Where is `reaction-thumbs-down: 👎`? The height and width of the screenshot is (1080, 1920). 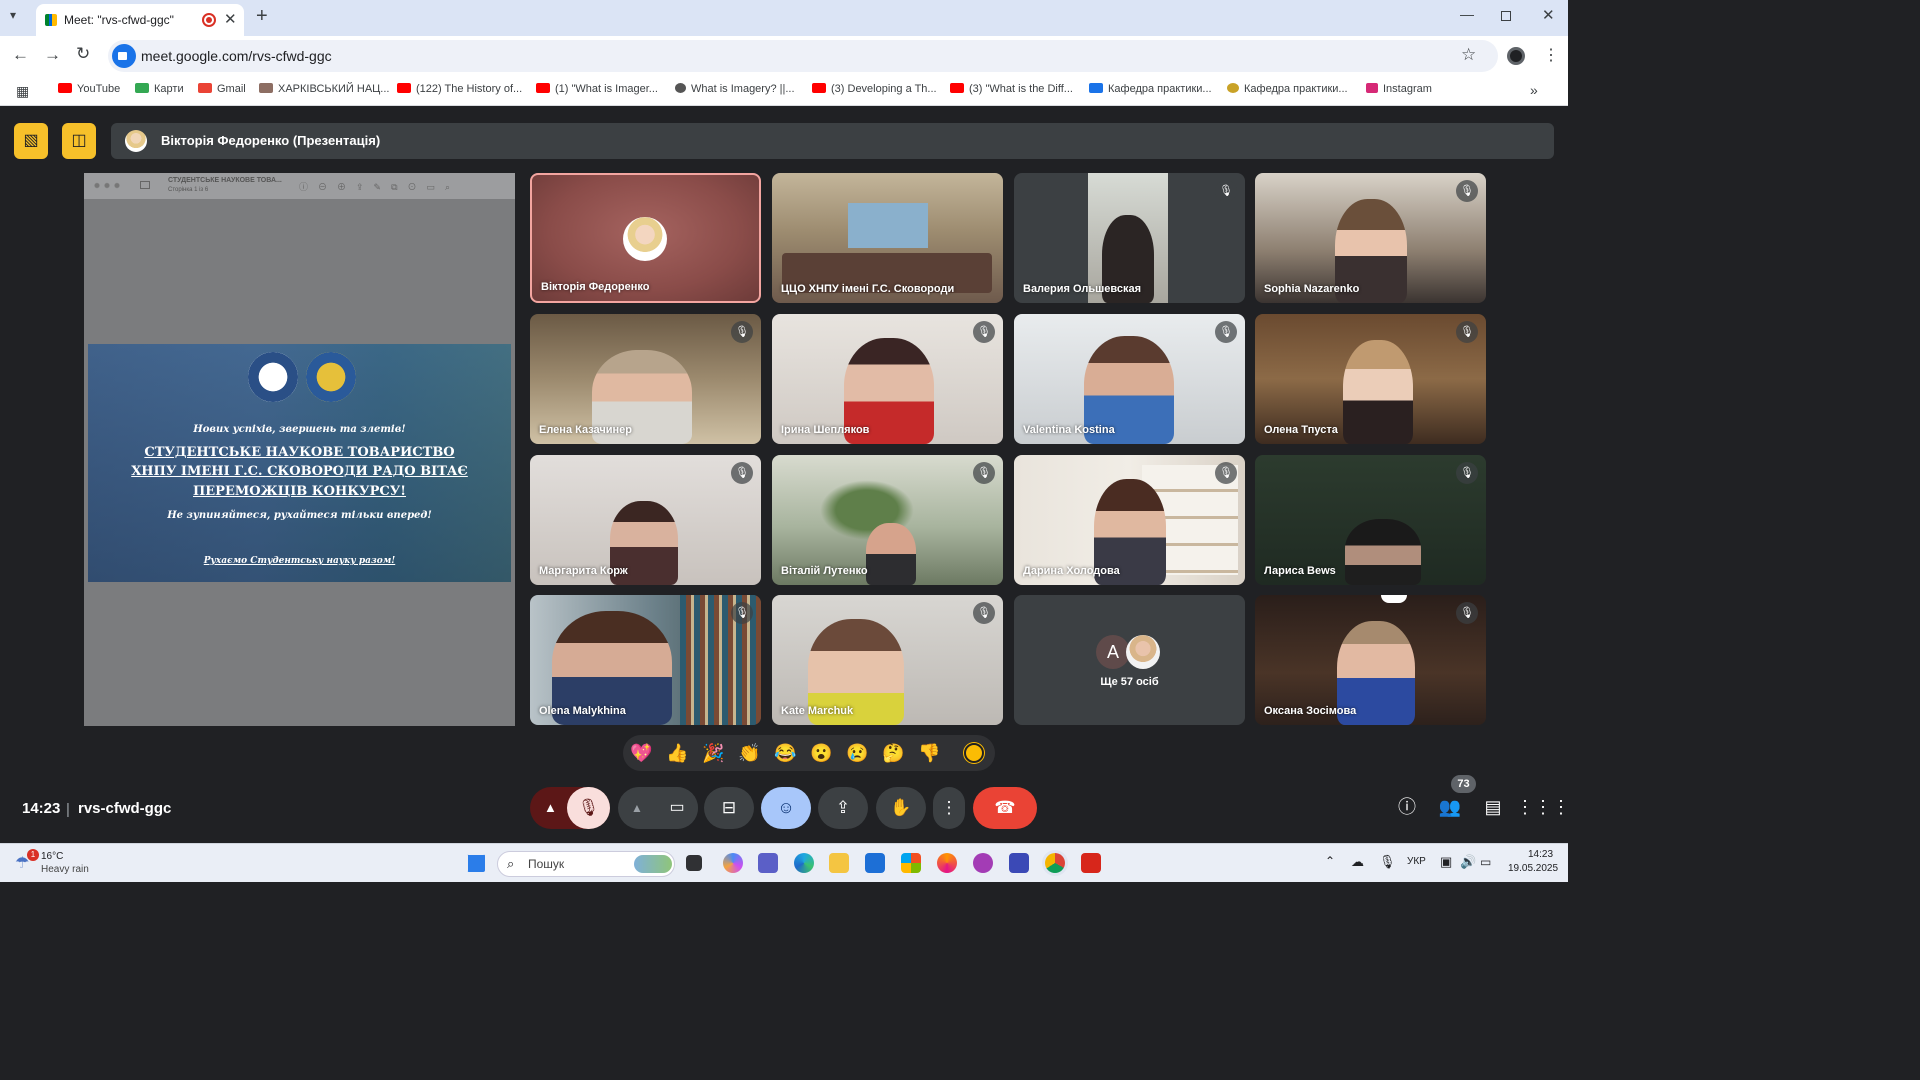
reaction-thumbs-down: 👎 is located at coordinates (929, 753).